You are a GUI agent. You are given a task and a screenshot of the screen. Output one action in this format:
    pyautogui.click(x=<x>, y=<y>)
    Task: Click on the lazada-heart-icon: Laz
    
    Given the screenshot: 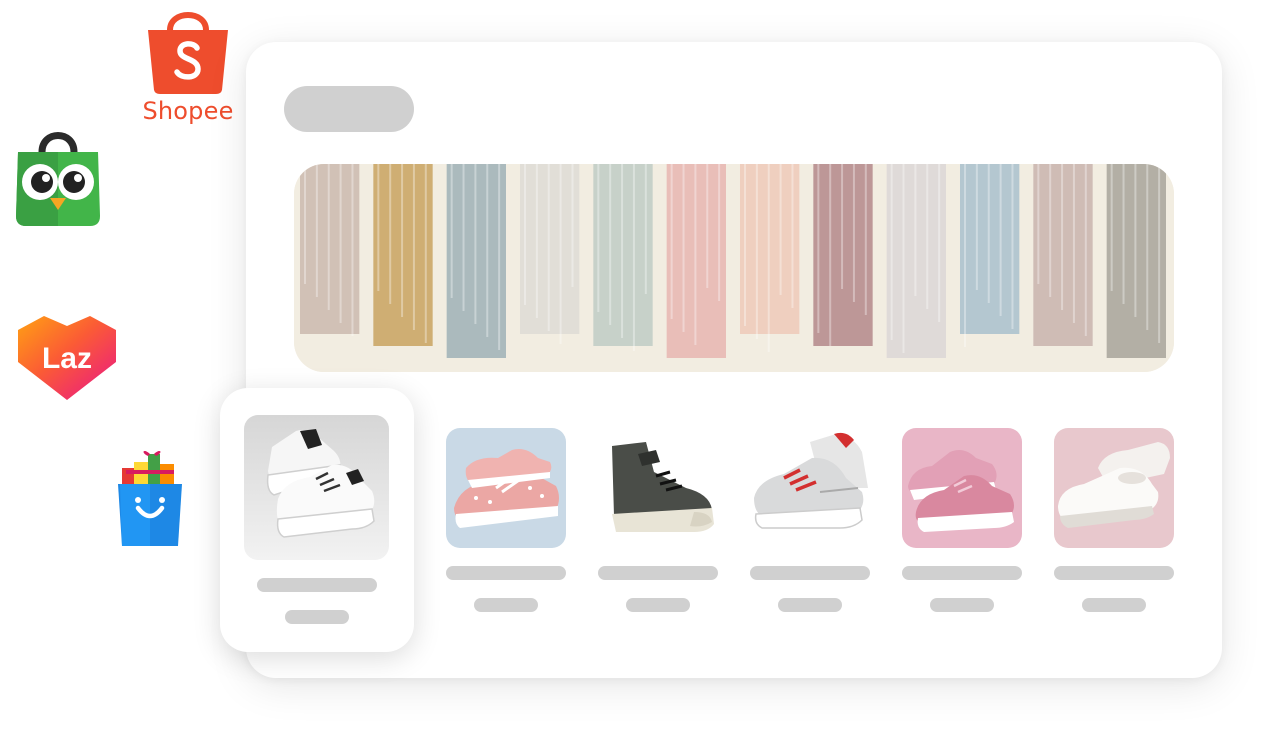 What is the action you would take?
    pyautogui.click(x=67, y=358)
    